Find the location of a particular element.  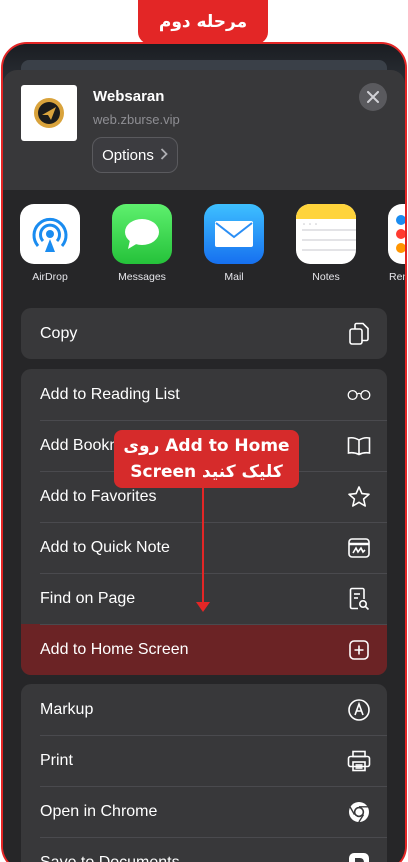

find-icon is located at coordinates (359, 599).